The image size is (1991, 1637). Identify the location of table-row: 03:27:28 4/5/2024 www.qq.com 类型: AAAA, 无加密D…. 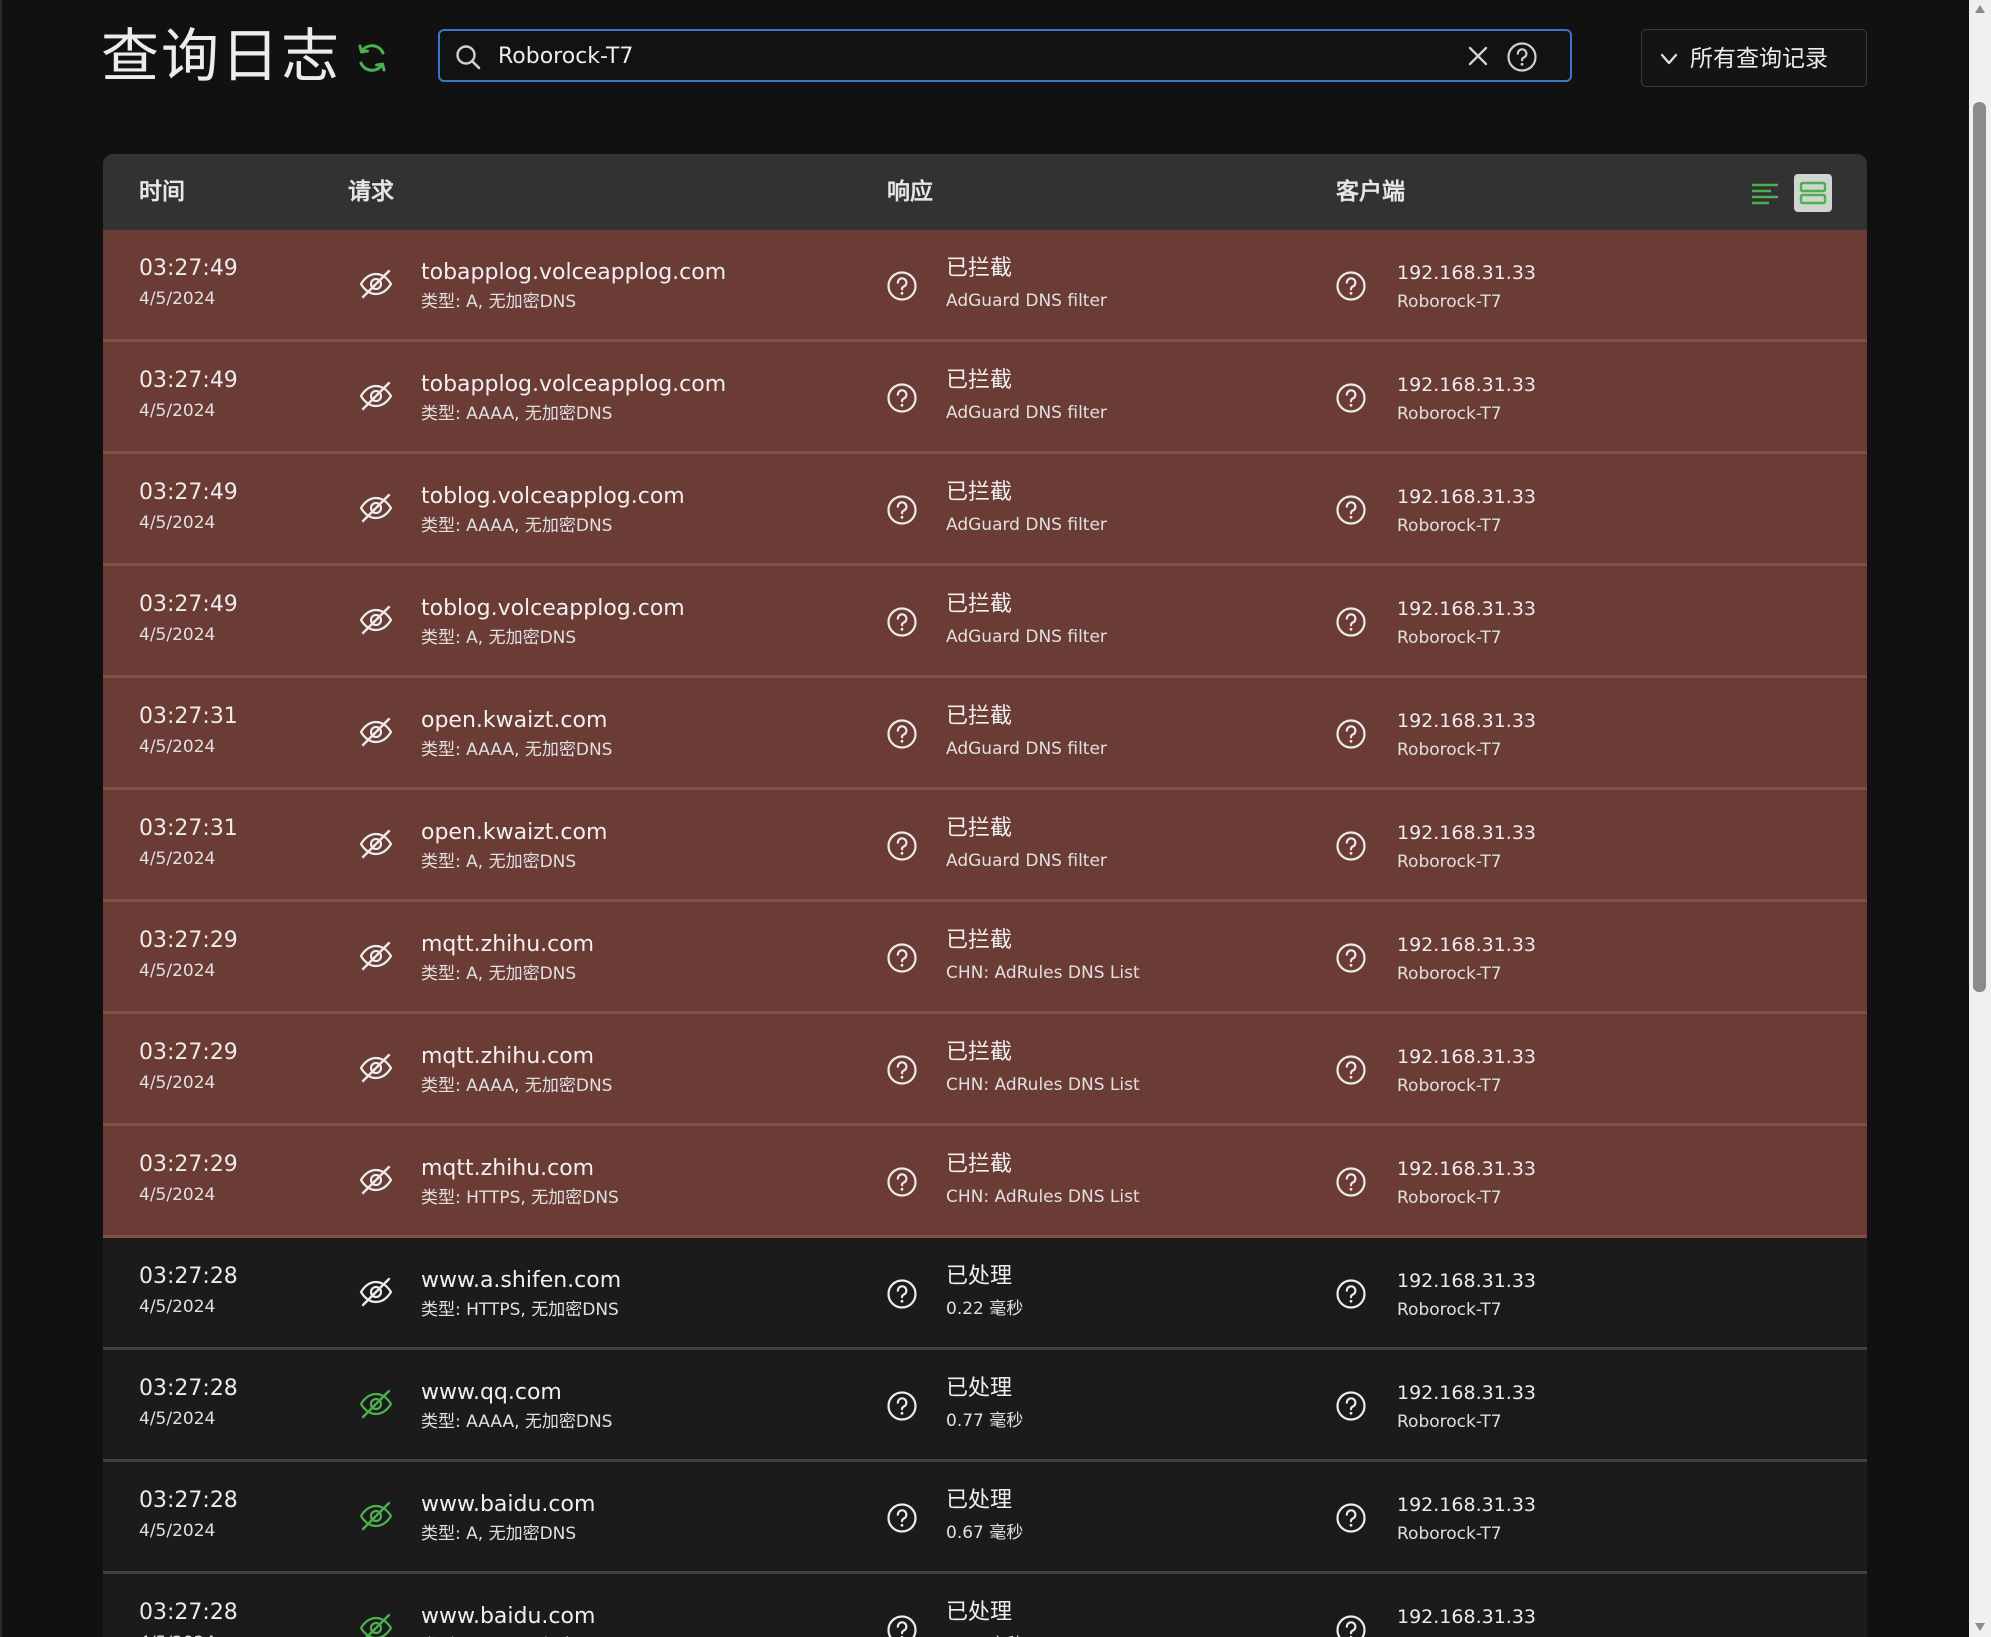
(985, 1406).